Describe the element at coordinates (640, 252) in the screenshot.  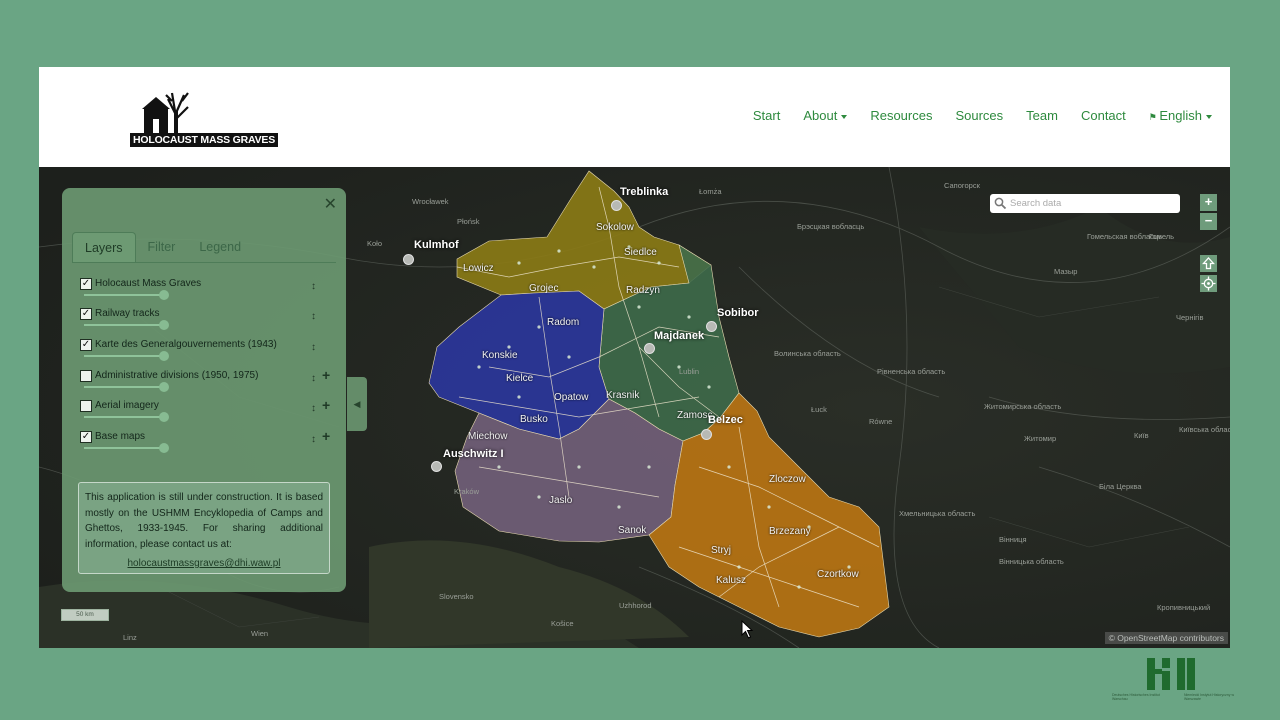
I see `region-label: Siedlce` at that location.